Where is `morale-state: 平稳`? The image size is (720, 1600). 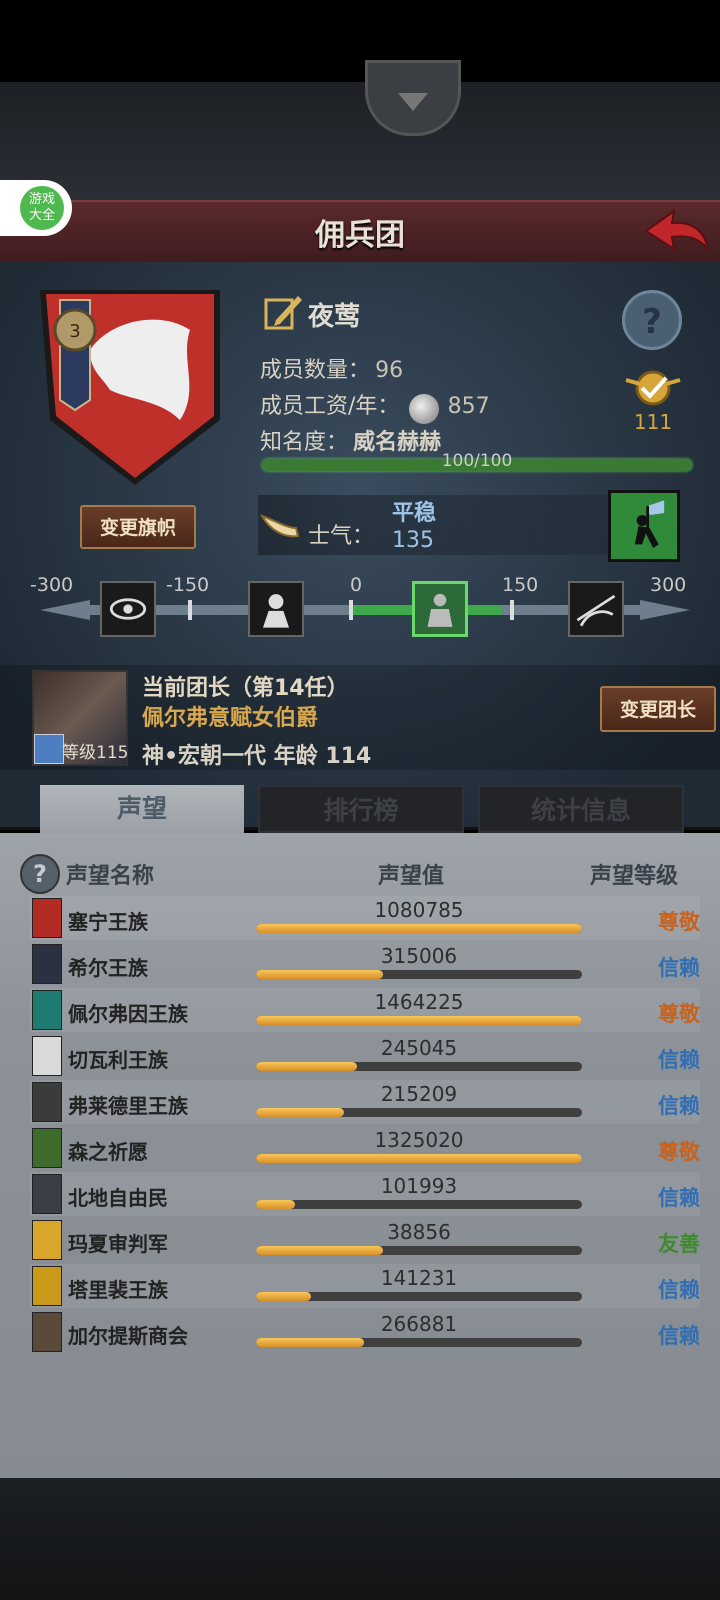
morale-state: 平稳 is located at coordinates (414, 513).